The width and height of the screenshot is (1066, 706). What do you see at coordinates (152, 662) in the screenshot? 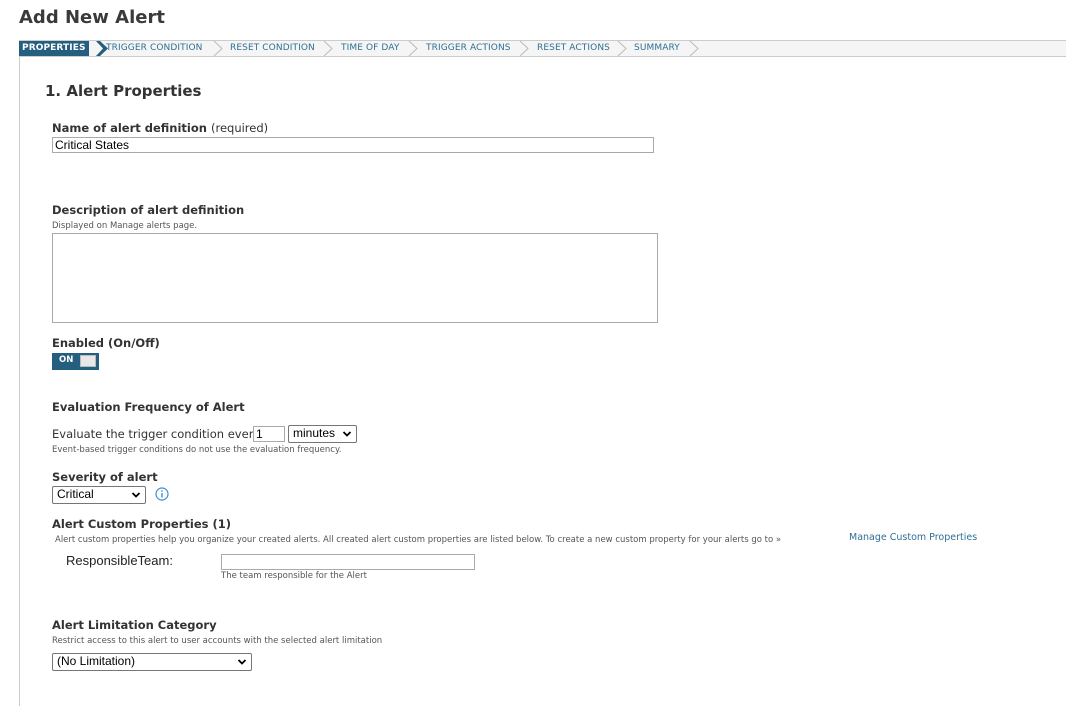
I see `limitation-select: (No Limitation)` at bounding box center [152, 662].